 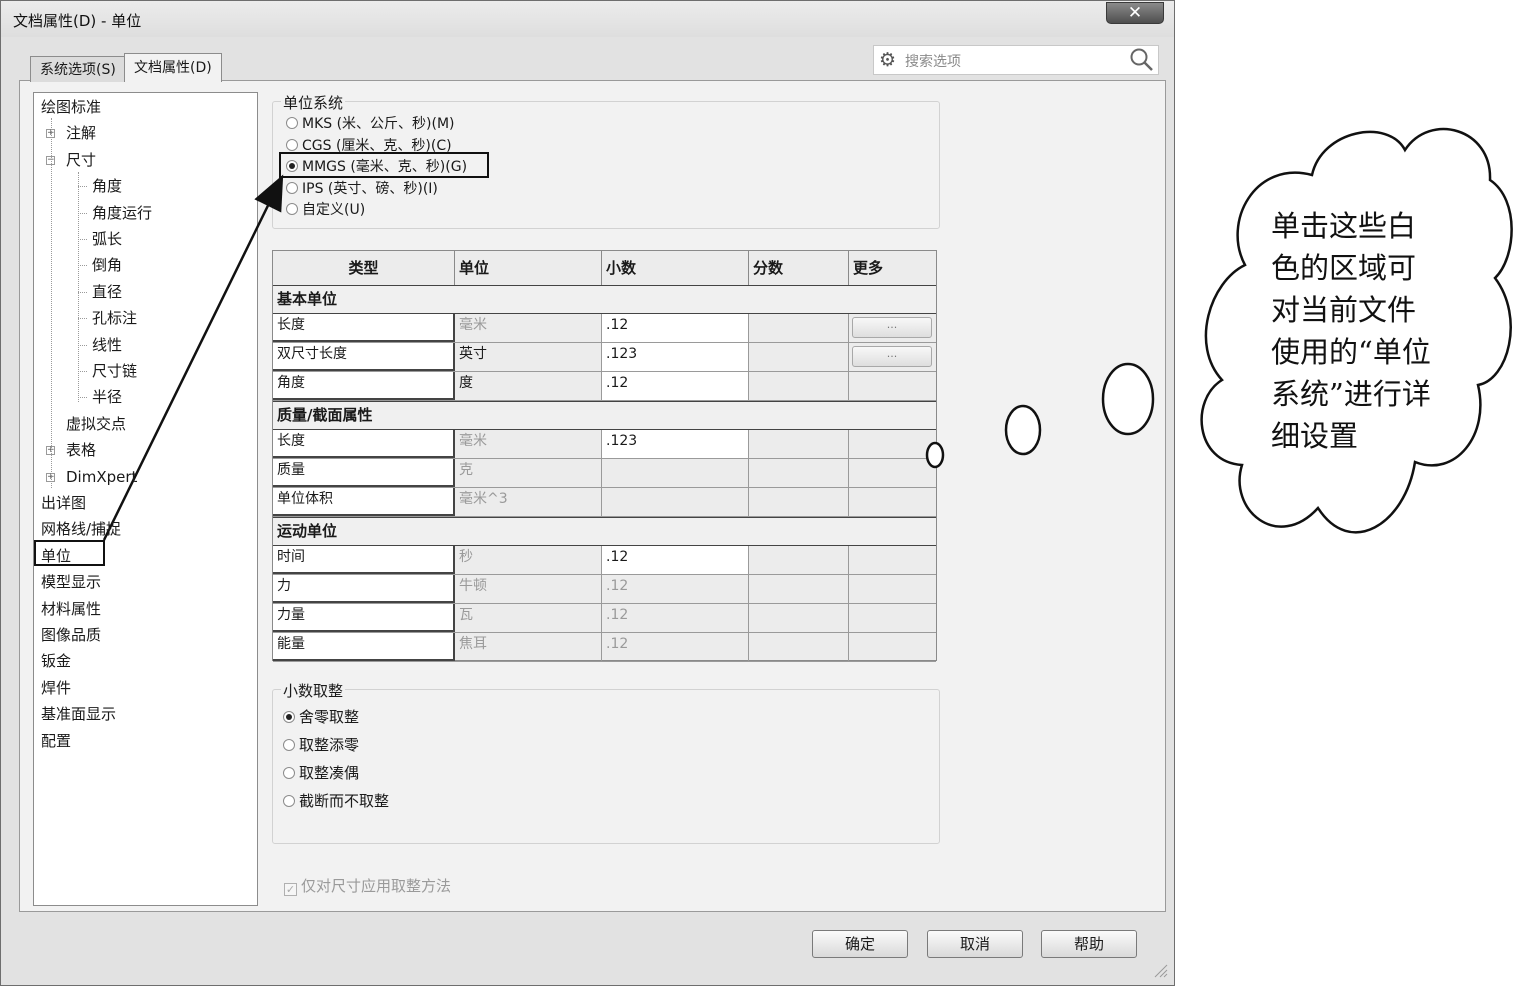 I want to click on tree-item: 弧长, so click(x=107, y=239).